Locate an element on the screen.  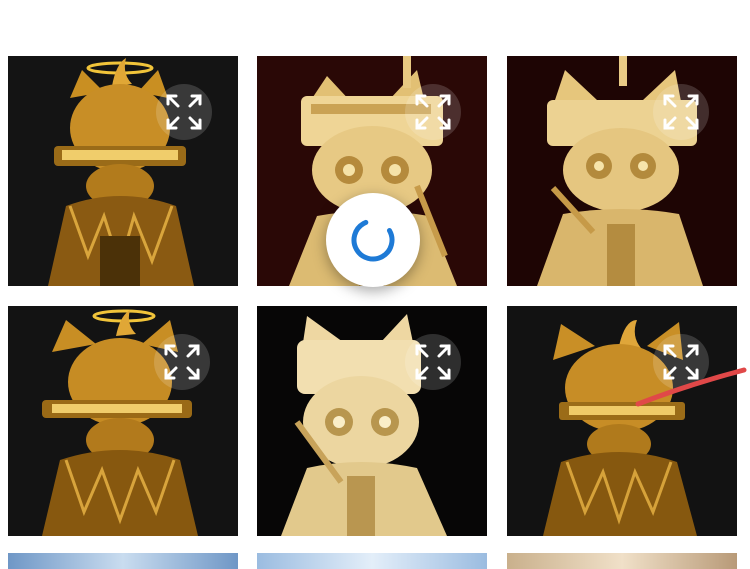
loading-spinner-icon is located at coordinates (373, 240).